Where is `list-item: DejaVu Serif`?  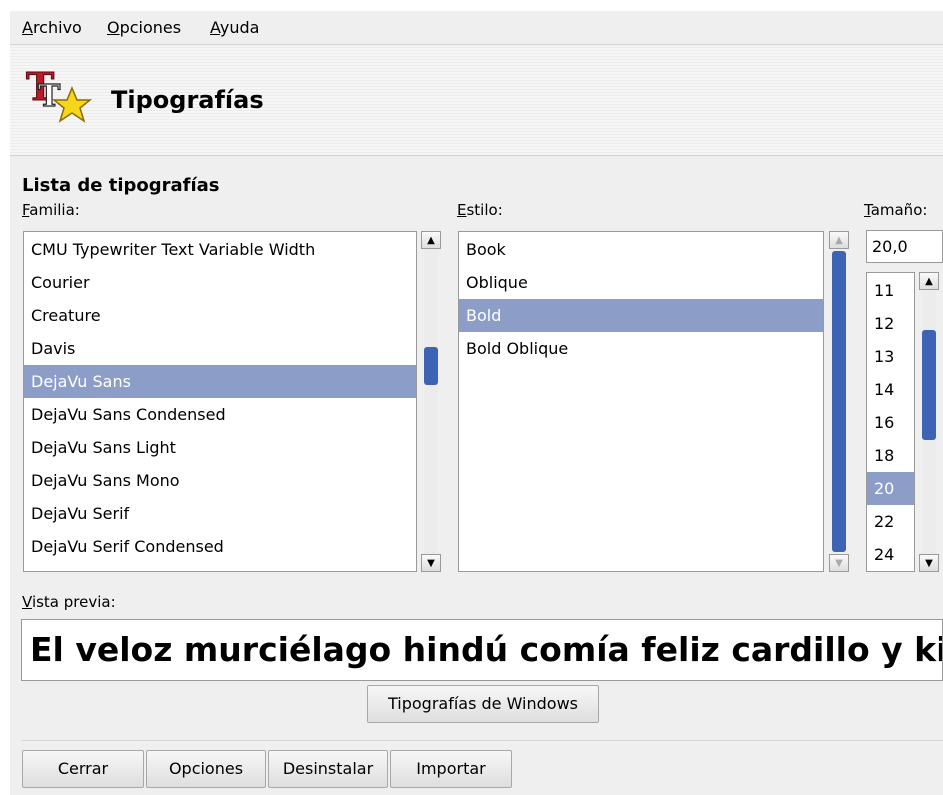
list-item: DejaVu Serif is located at coordinates (220, 513).